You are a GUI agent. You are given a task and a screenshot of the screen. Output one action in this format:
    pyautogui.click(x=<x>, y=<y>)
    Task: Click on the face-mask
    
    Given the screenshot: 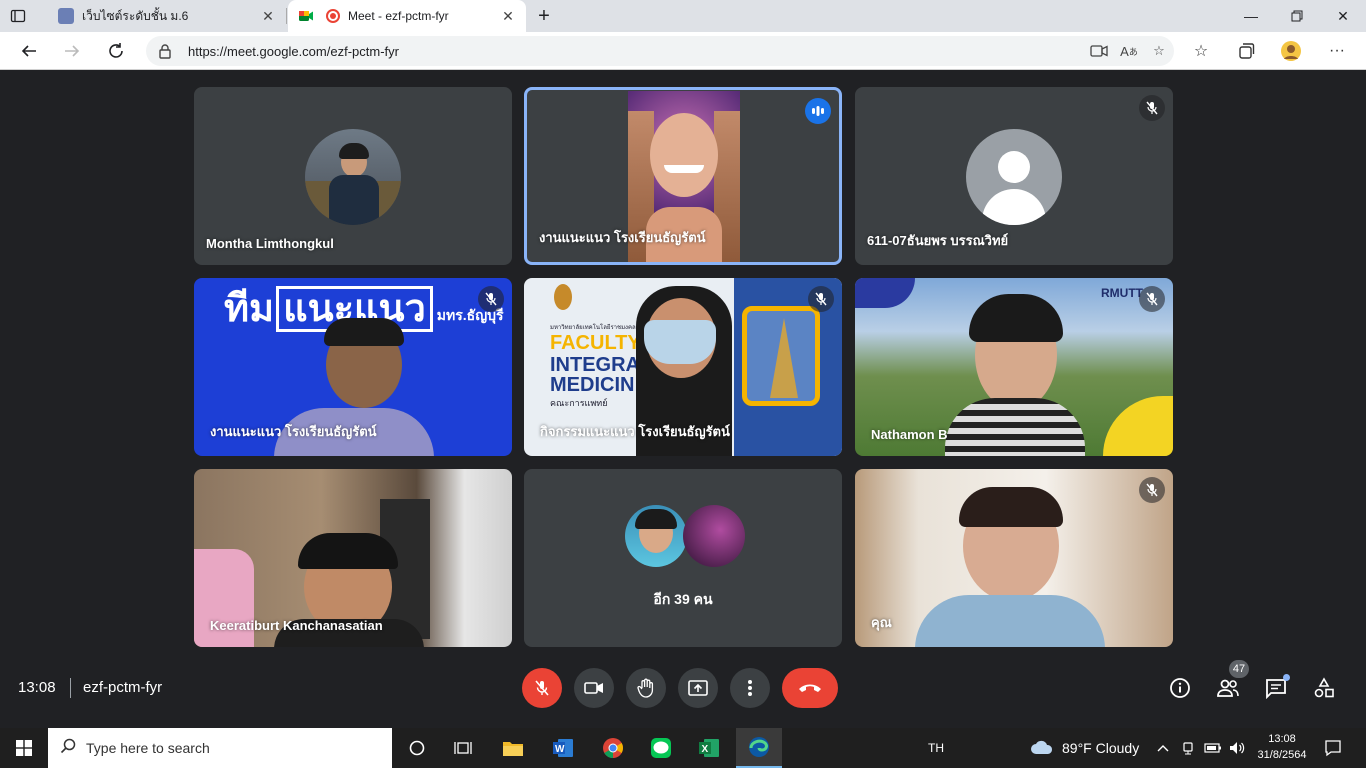 What is the action you would take?
    pyautogui.click(x=680, y=342)
    